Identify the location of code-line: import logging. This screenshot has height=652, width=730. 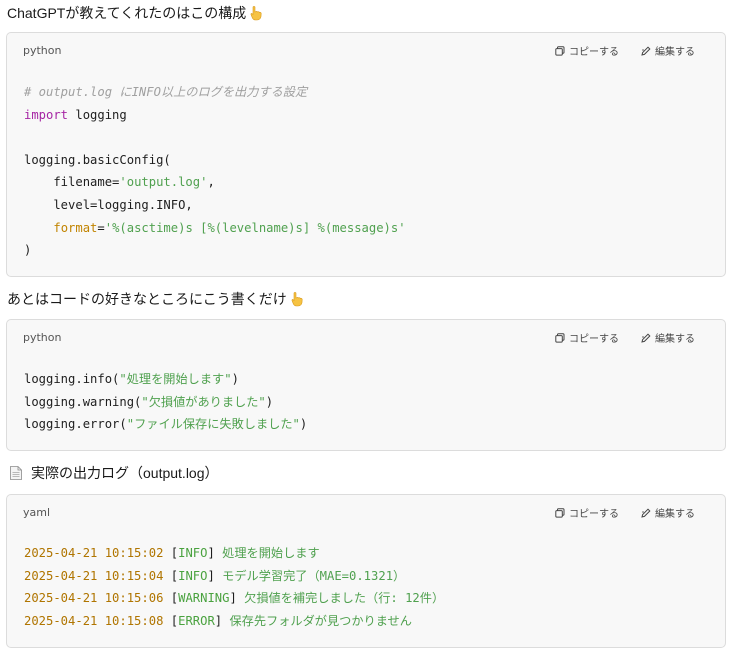
(75, 114).